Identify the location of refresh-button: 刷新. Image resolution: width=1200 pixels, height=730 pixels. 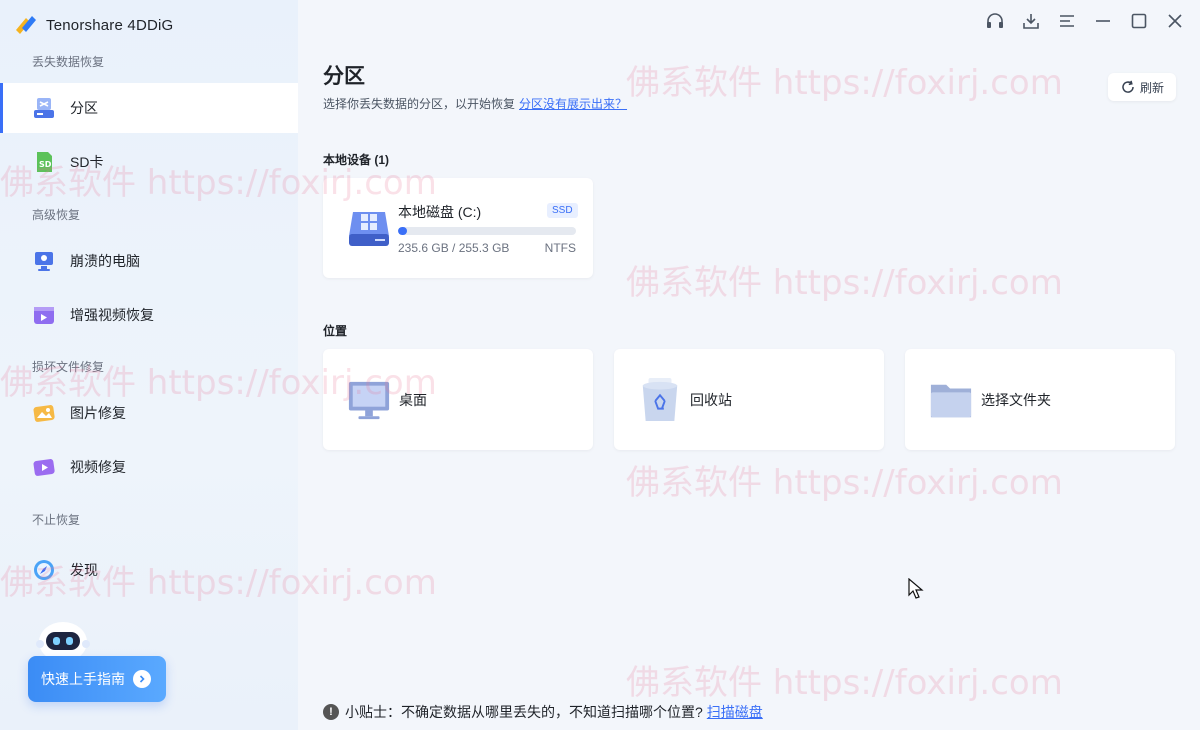
(1142, 87).